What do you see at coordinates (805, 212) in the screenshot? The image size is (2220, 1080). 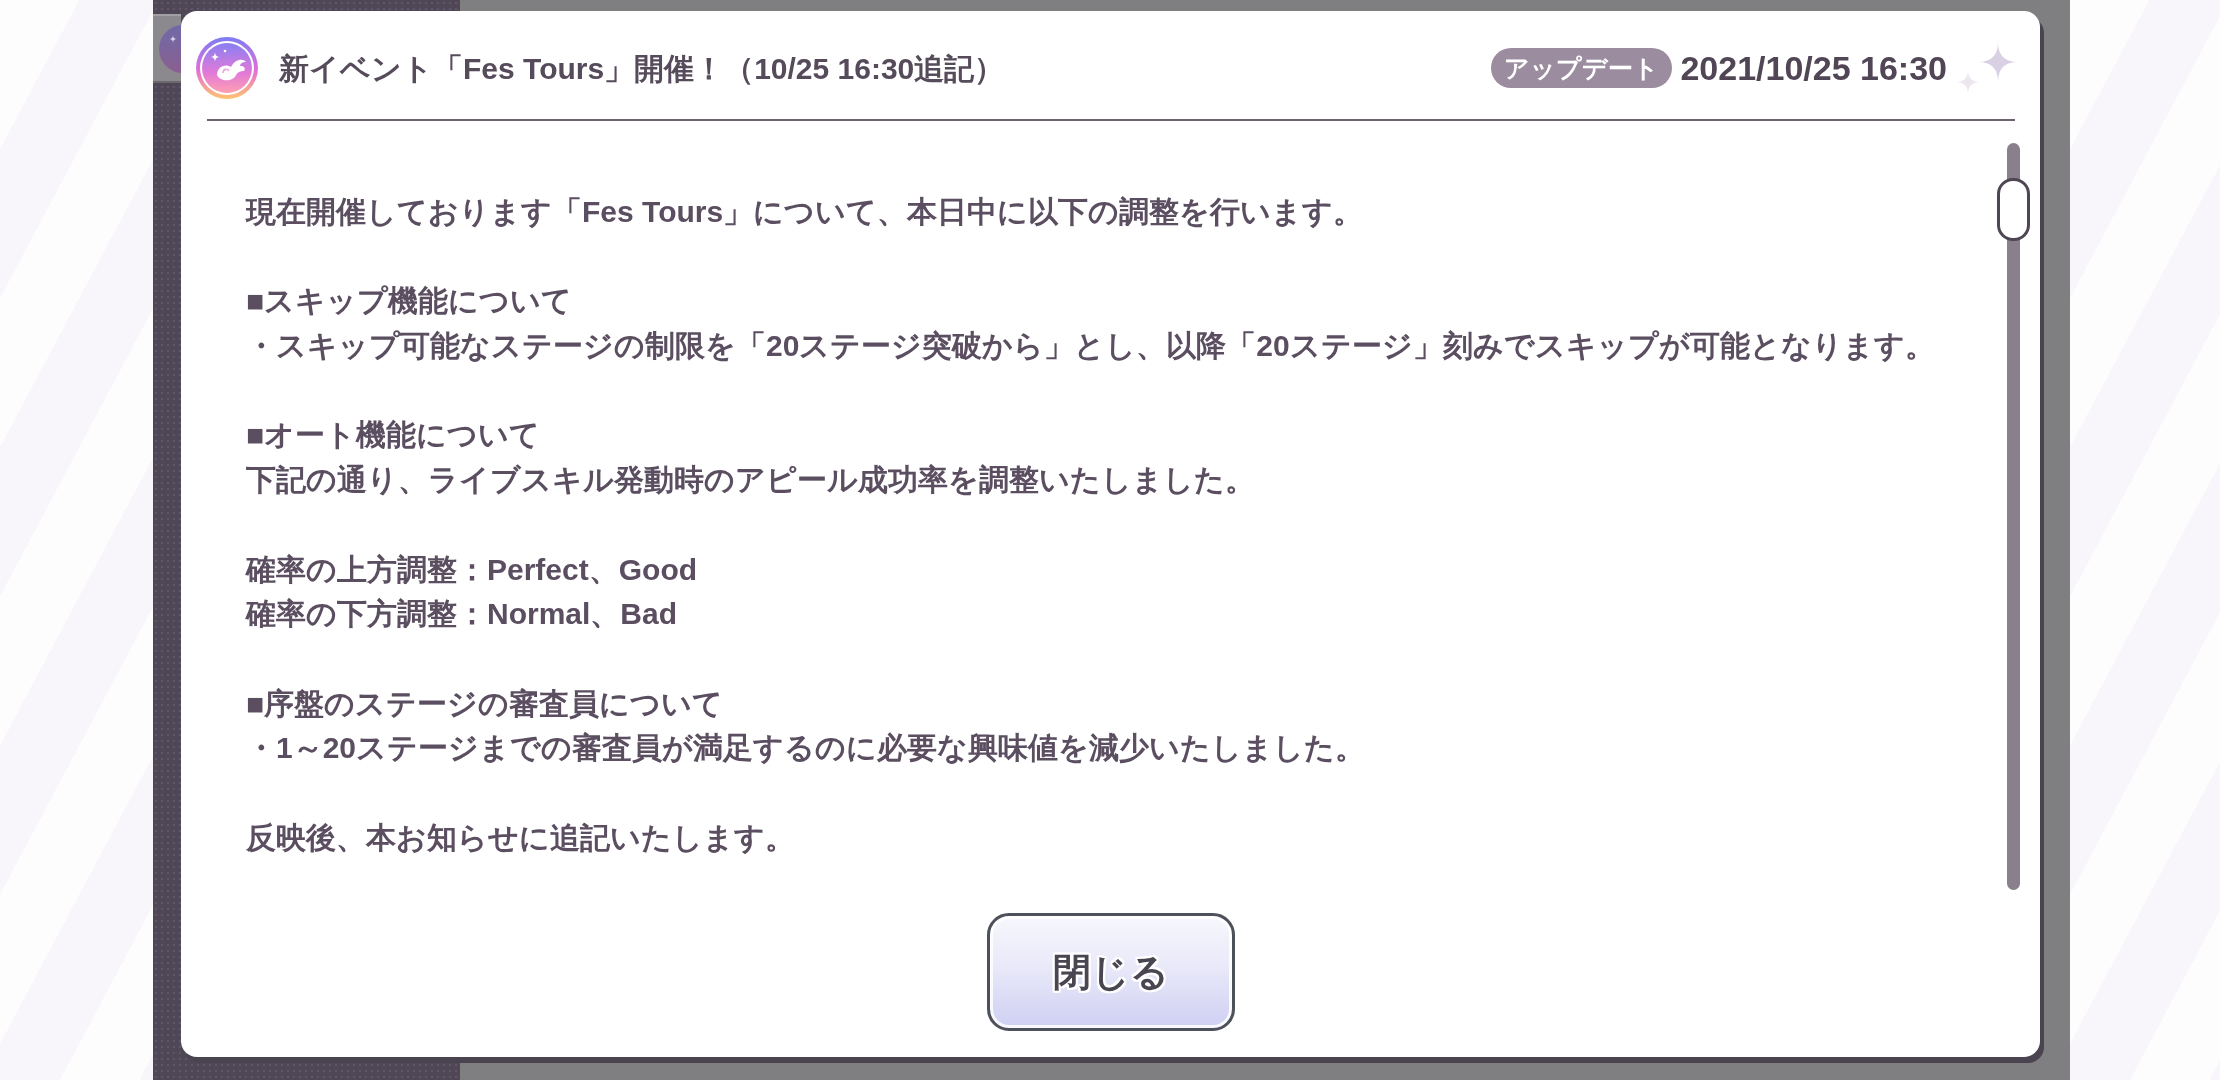 I see `notice-text: 現在開催しております「Fes Tours」について、本日中に以下の調整を行います。` at bounding box center [805, 212].